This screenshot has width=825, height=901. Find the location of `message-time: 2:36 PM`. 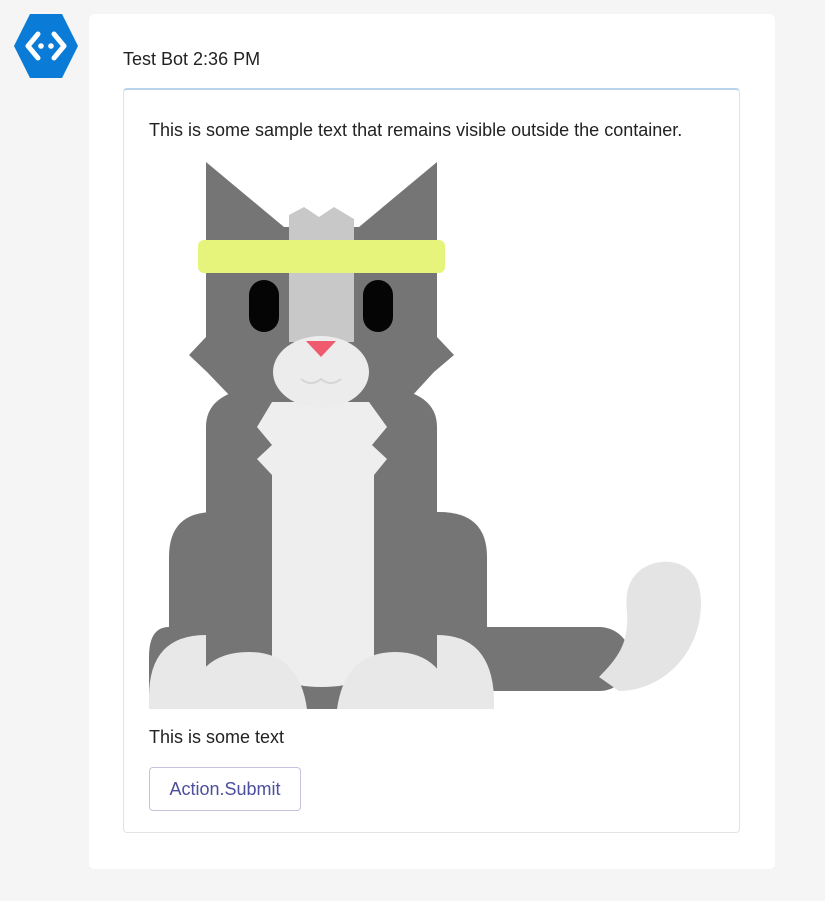

message-time: 2:36 PM is located at coordinates (227, 59).